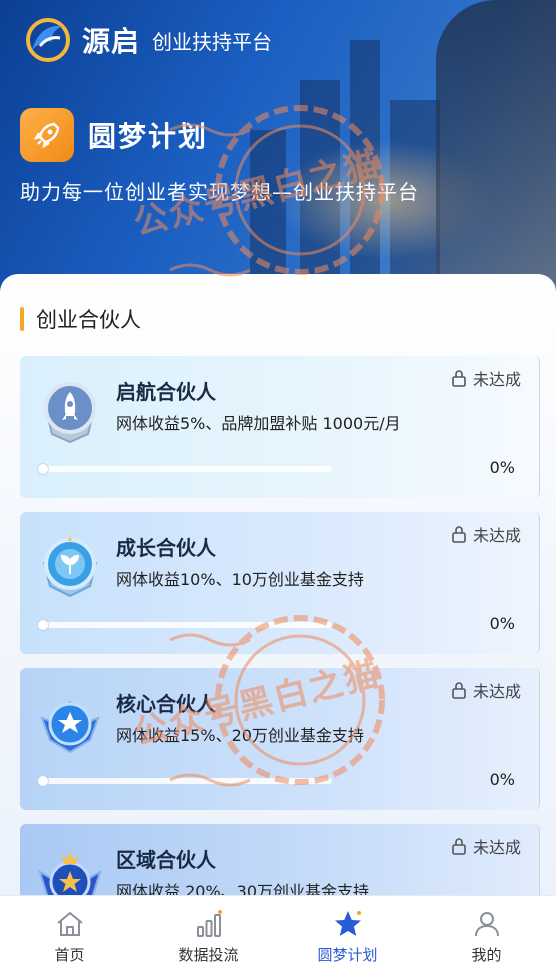  What do you see at coordinates (240, 579) in the screenshot?
I see `partner-benefit: 网体收益10%、10万创业基金支持` at bounding box center [240, 579].